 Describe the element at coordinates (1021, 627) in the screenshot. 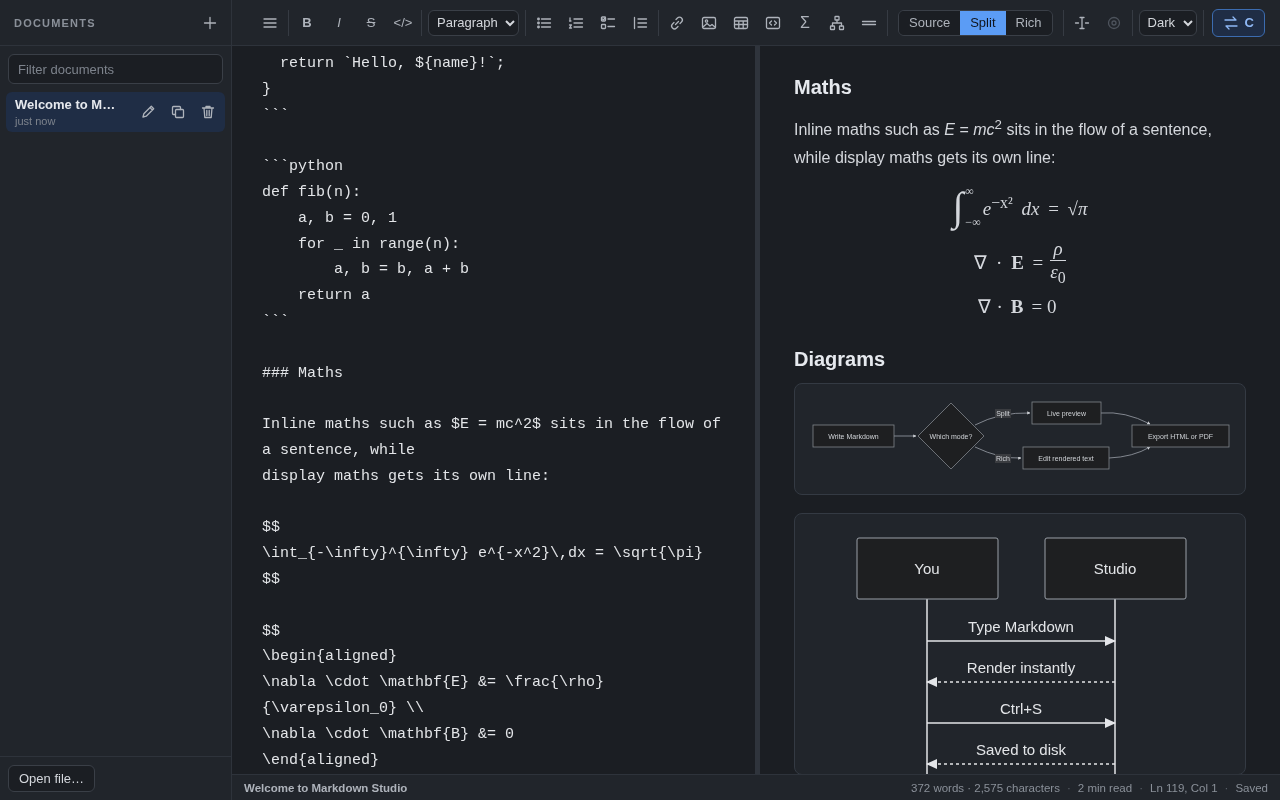

I see `message-label: Type Markdown` at that location.